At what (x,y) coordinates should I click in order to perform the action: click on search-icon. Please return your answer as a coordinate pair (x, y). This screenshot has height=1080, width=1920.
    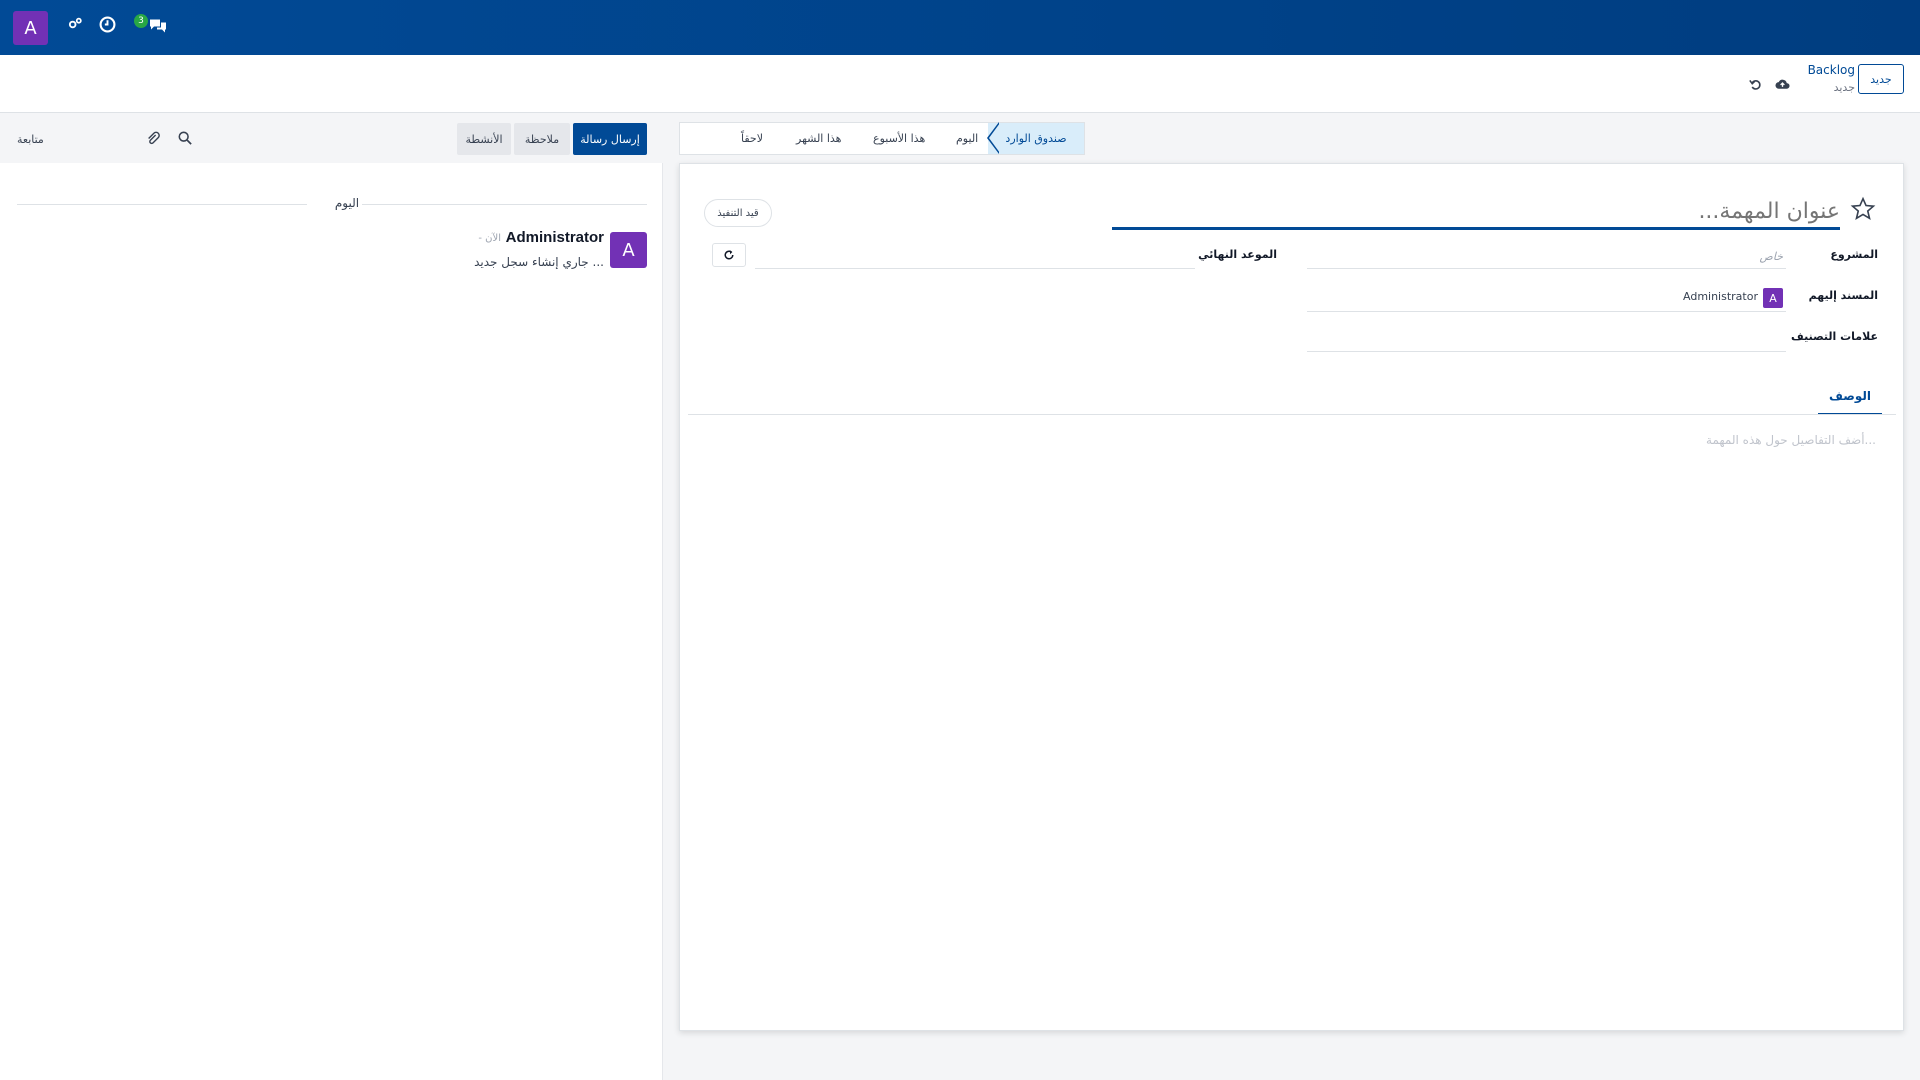
    Looking at the image, I should click on (185, 139).